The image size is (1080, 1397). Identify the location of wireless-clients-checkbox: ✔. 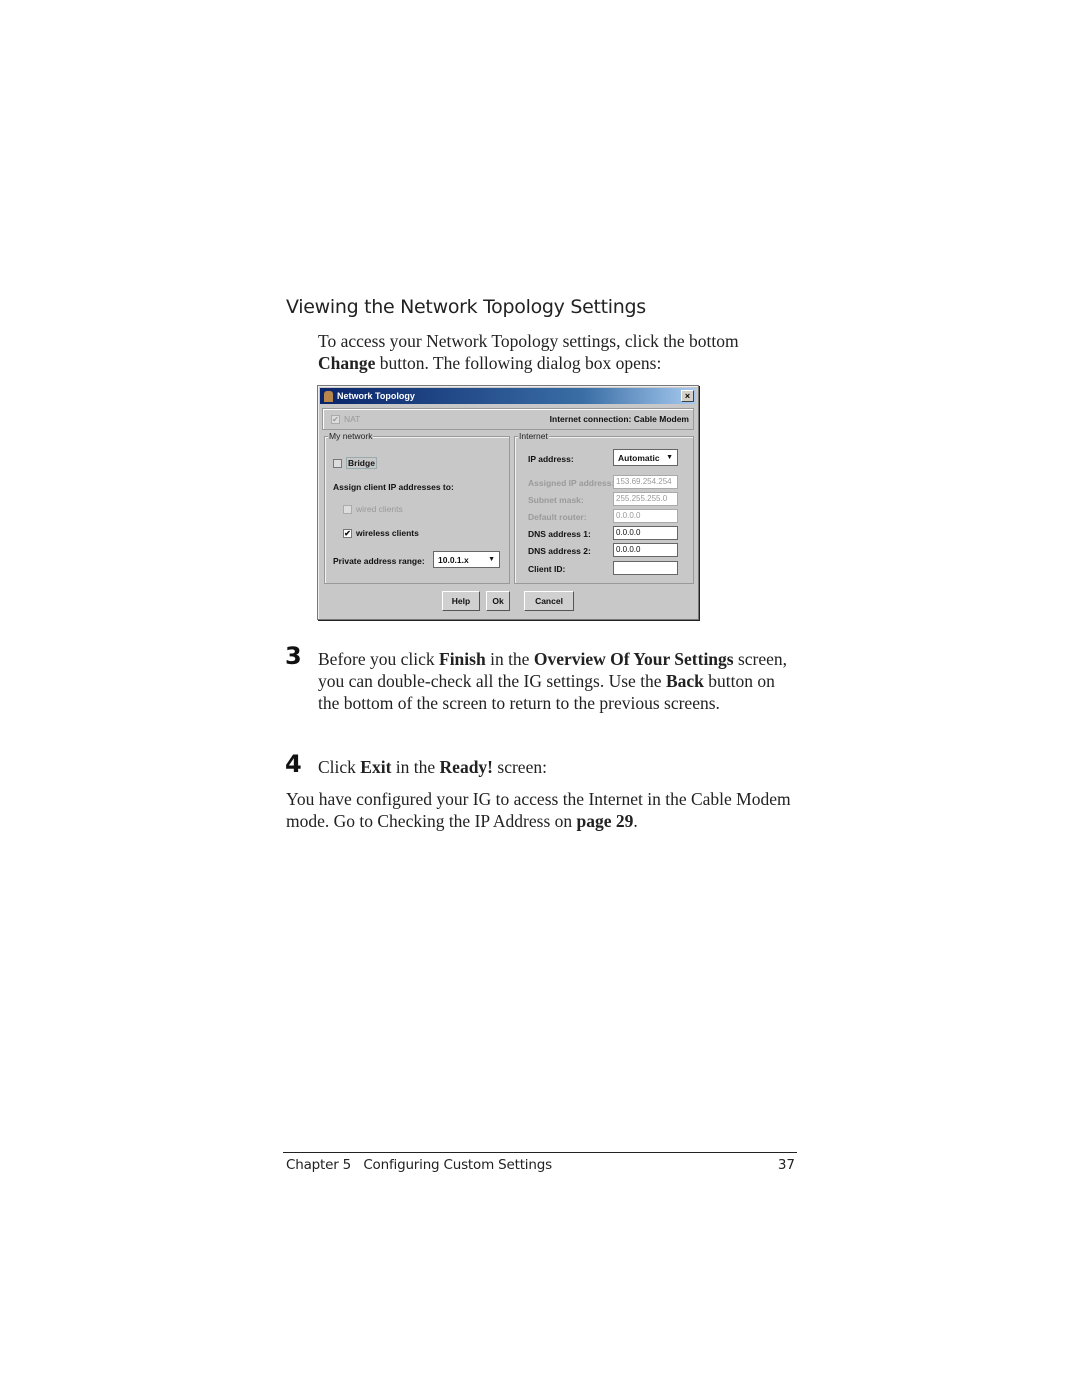
(347, 533).